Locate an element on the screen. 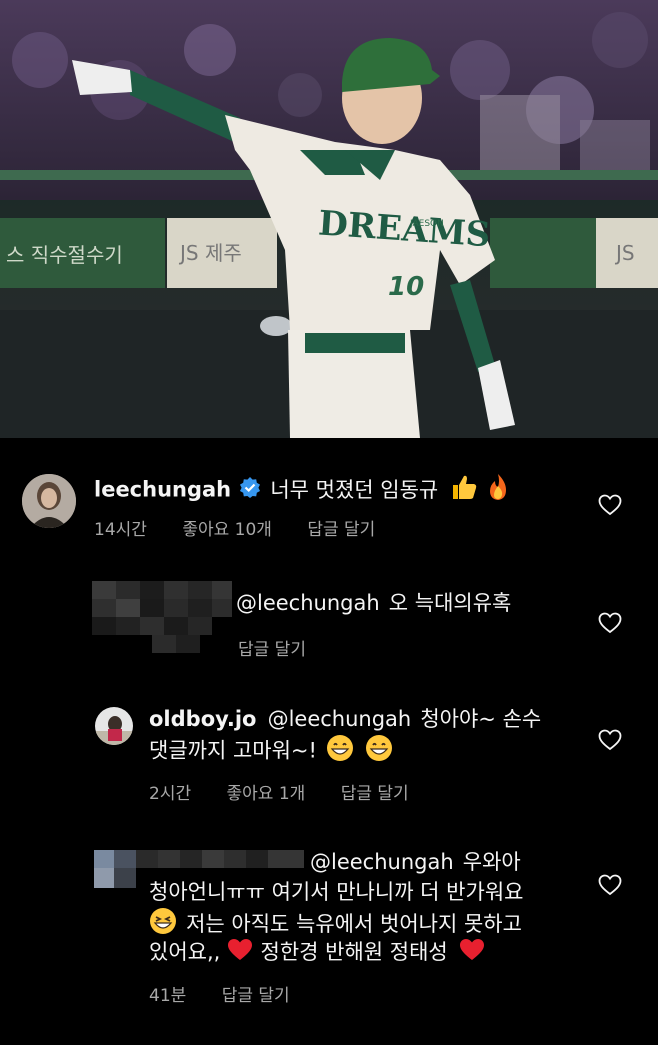 This screenshot has width=658, height=1045. comment-username: leechungah is located at coordinates (162, 490).